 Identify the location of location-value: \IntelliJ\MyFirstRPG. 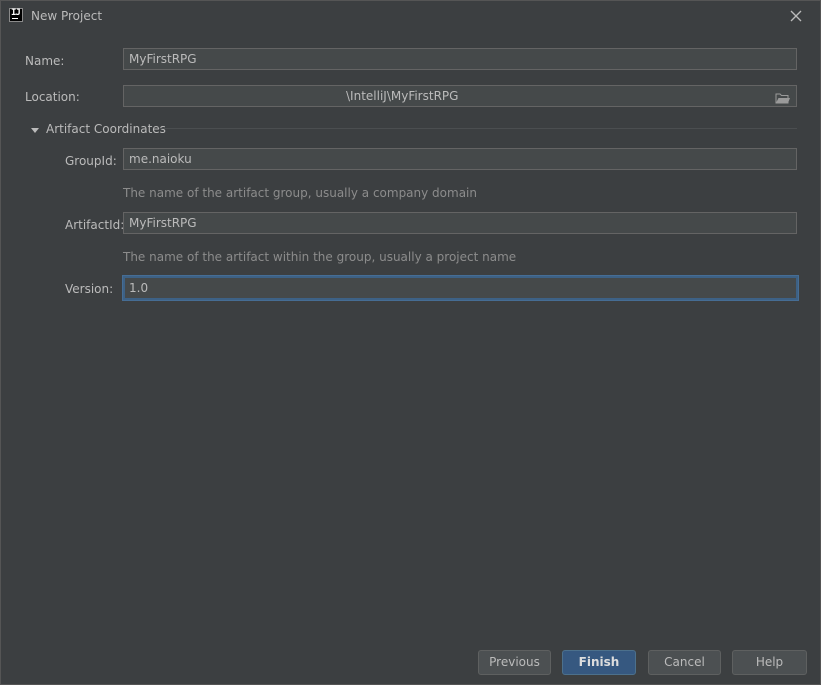
(402, 96).